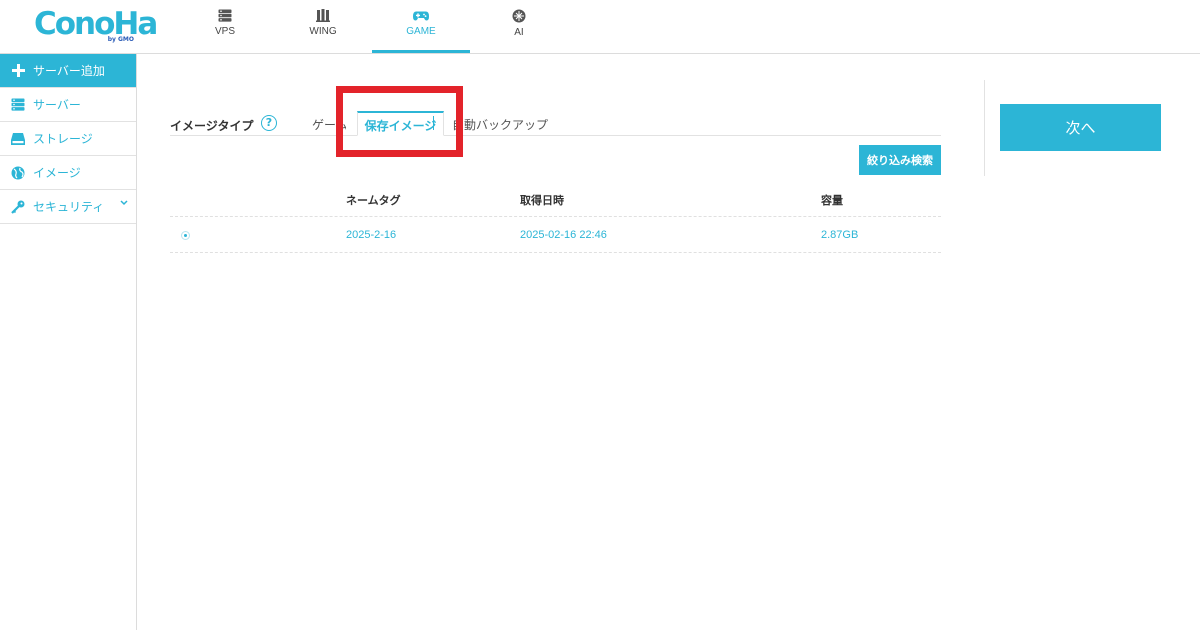 Image resolution: width=1200 pixels, height=630 pixels. I want to click on logo-text: ConoHa, so click(96, 24).